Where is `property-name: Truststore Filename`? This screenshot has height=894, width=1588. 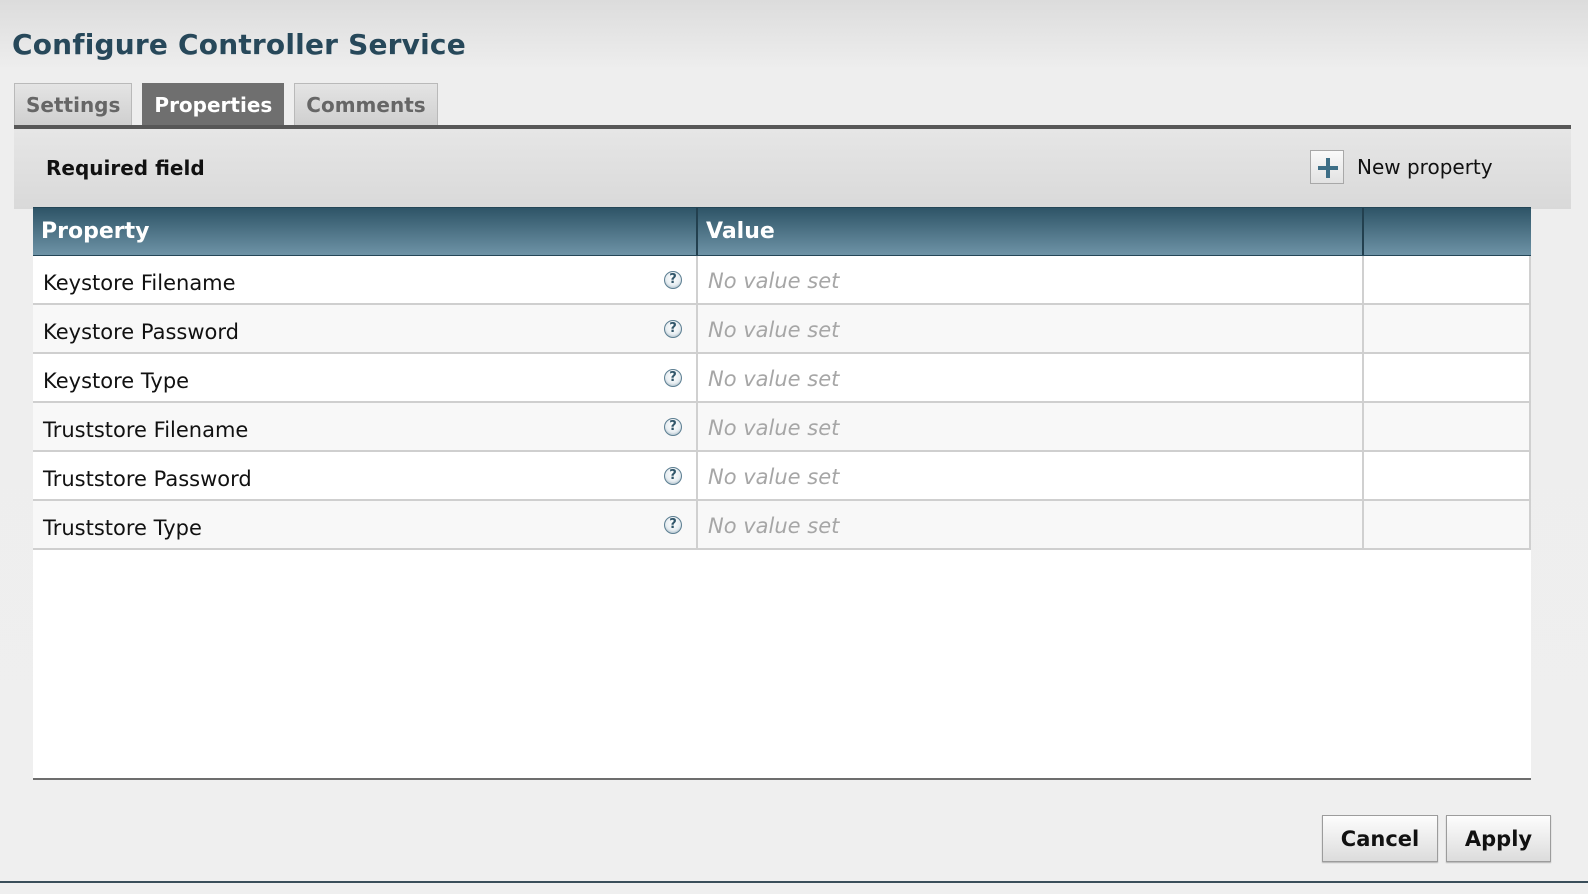
property-name: Truststore Filename is located at coordinates (146, 430).